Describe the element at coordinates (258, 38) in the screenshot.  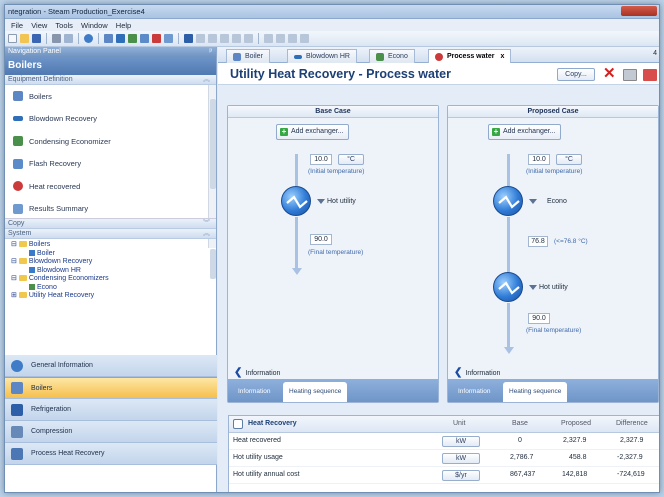
I see `toolbar-separator` at that location.